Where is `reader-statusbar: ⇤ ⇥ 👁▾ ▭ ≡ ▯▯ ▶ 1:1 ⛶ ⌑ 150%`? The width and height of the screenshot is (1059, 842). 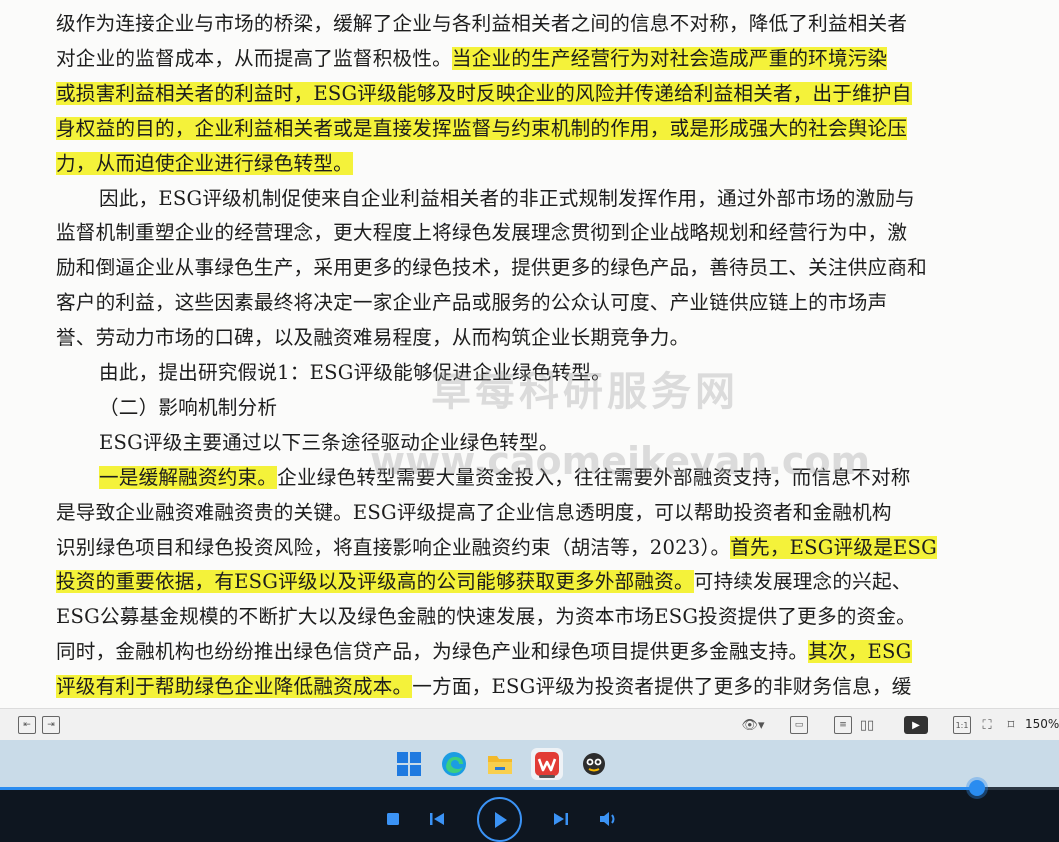 reader-statusbar: ⇤ ⇥ 👁▾ ▭ ≡ ▯▯ ▶ 1:1 ⛶ ⌑ 150% is located at coordinates (529, 724).